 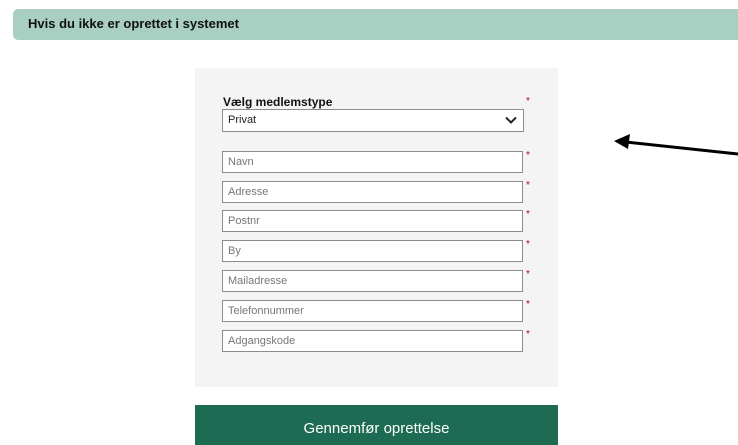 I want to click on postal-code-placeholder: Postnr, so click(x=244, y=221).